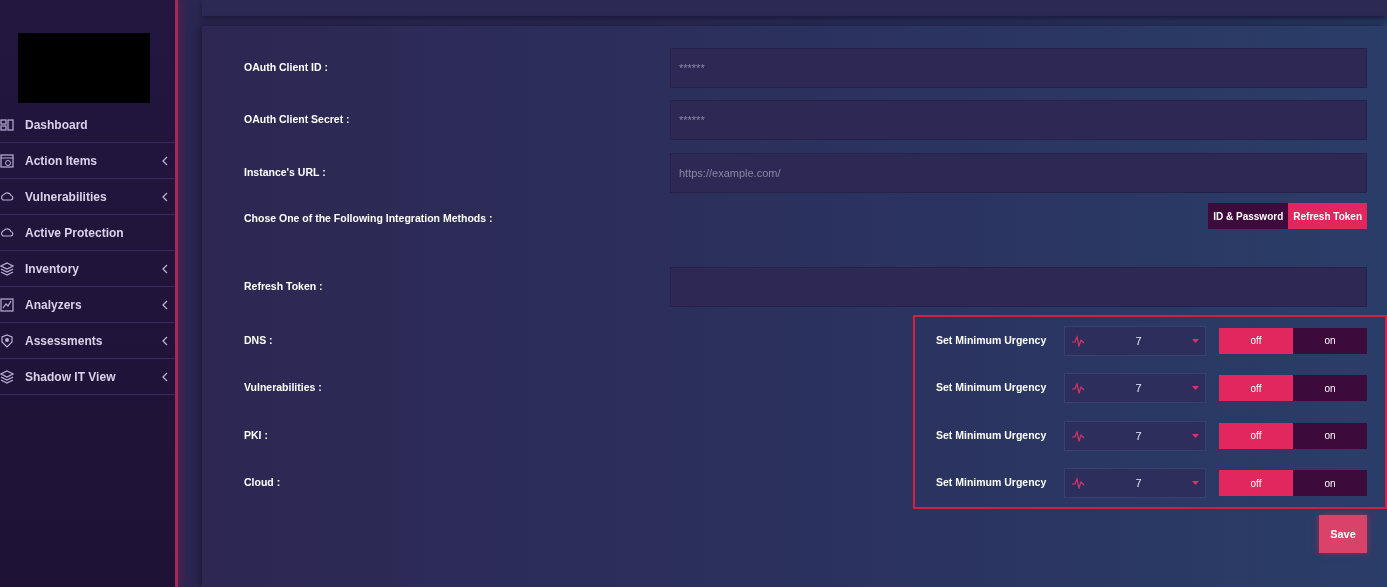  I want to click on sidebar-item: Analyzers, so click(87, 305).